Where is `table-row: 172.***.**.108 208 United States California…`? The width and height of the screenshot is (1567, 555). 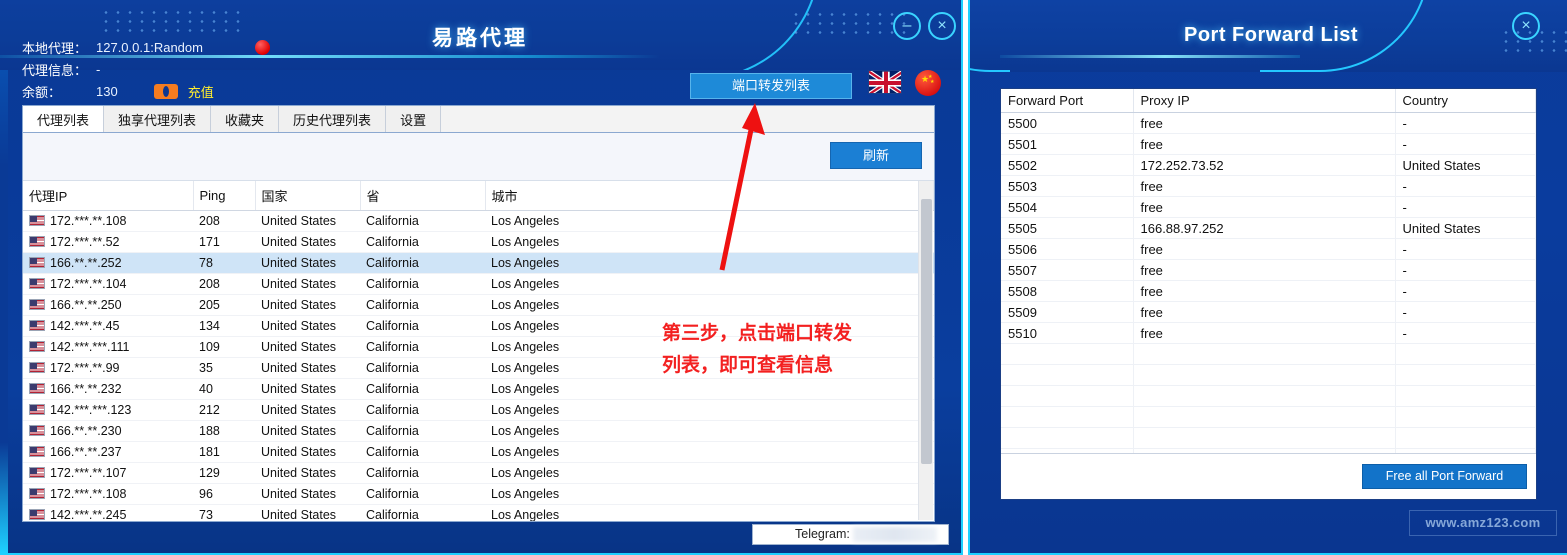
table-row: 172.***.**.108 208 United States California… is located at coordinates (478, 221).